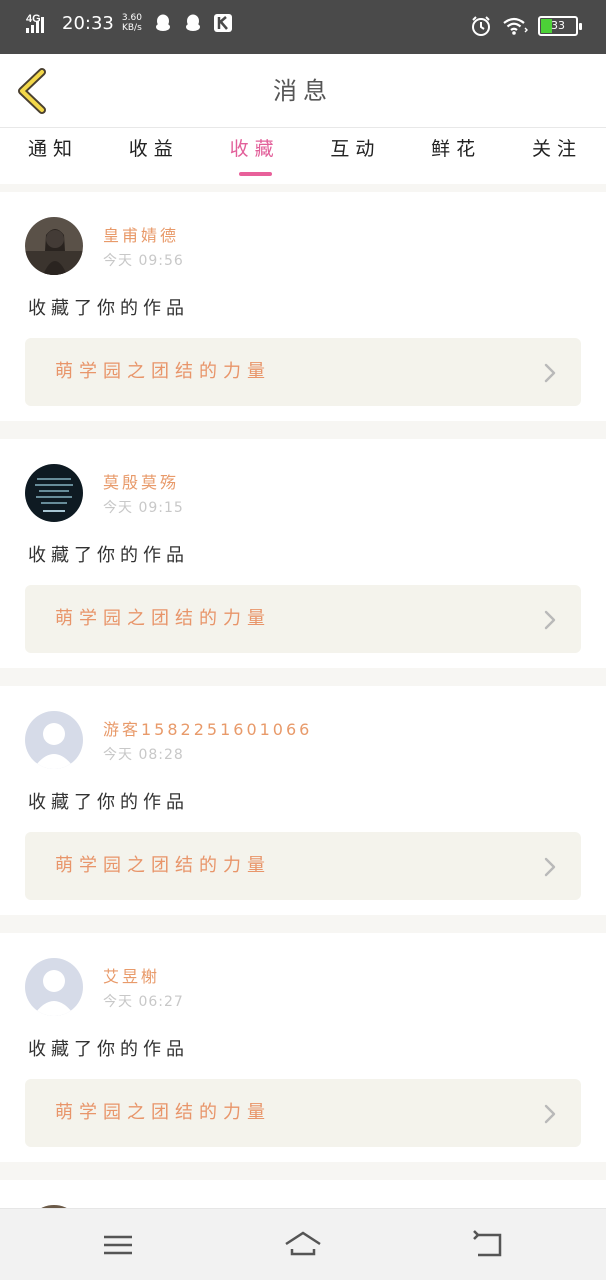 The image size is (606, 1280). What do you see at coordinates (141, 234) in the screenshot?
I see `username: 皇甫婧德` at bounding box center [141, 234].